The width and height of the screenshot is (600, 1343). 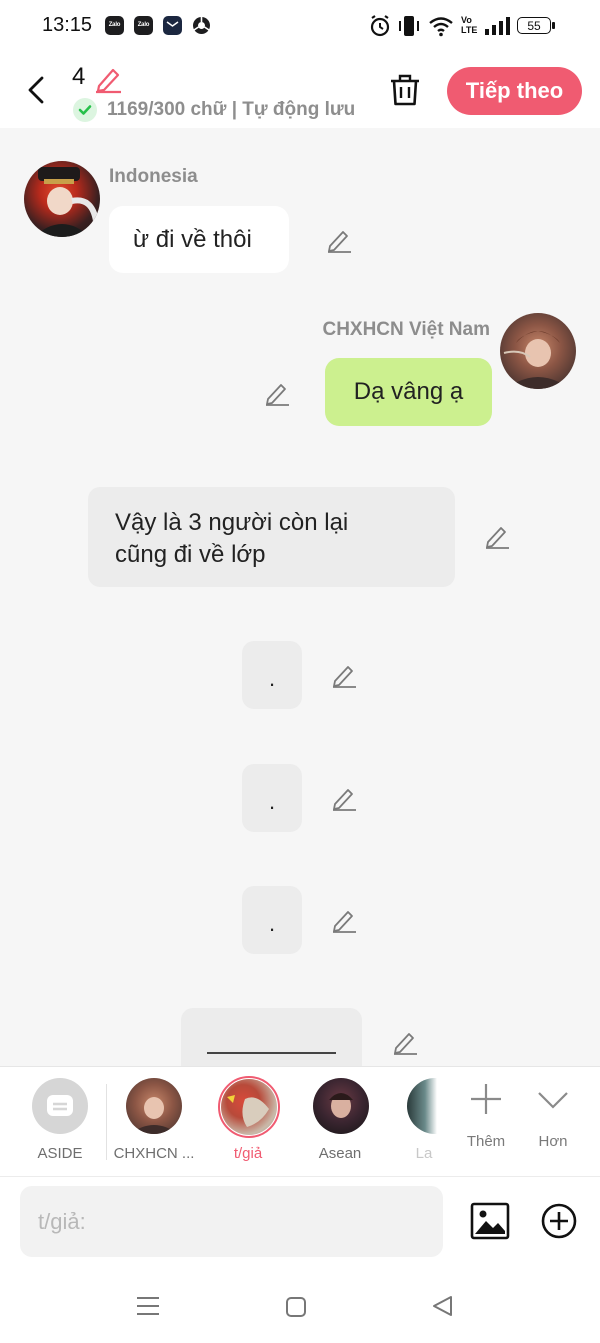 What do you see at coordinates (409, 28) in the screenshot?
I see `vibrate-icon` at bounding box center [409, 28].